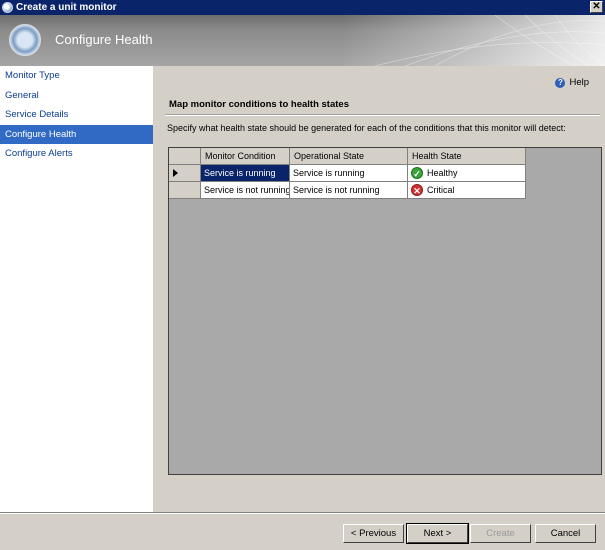 This screenshot has height=550, width=605. What do you see at coordinates (579, 82) in the screenshot?
I see `help-label: Help` at bounding box center [579, 82].